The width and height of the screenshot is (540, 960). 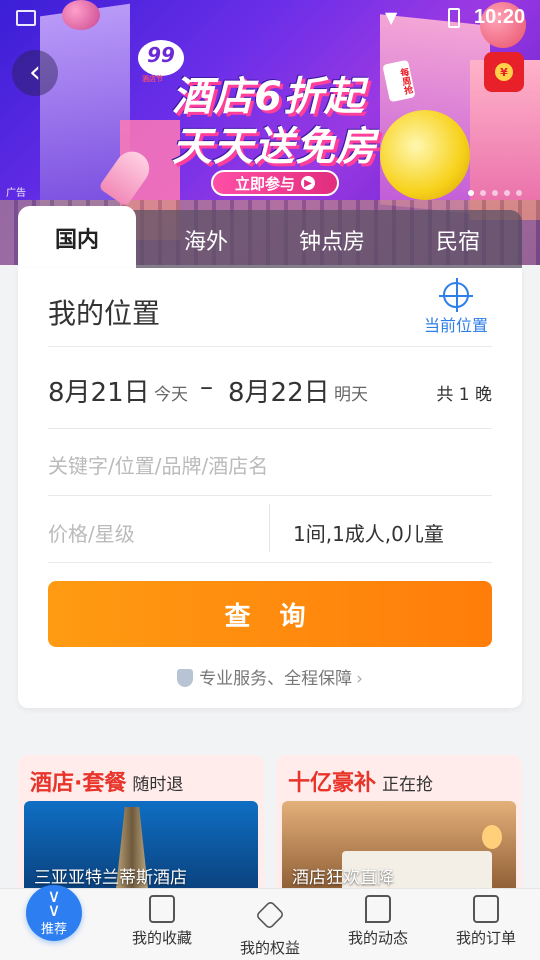 I want to click on tab-domestic: 国内, so click(x=77, y=238).